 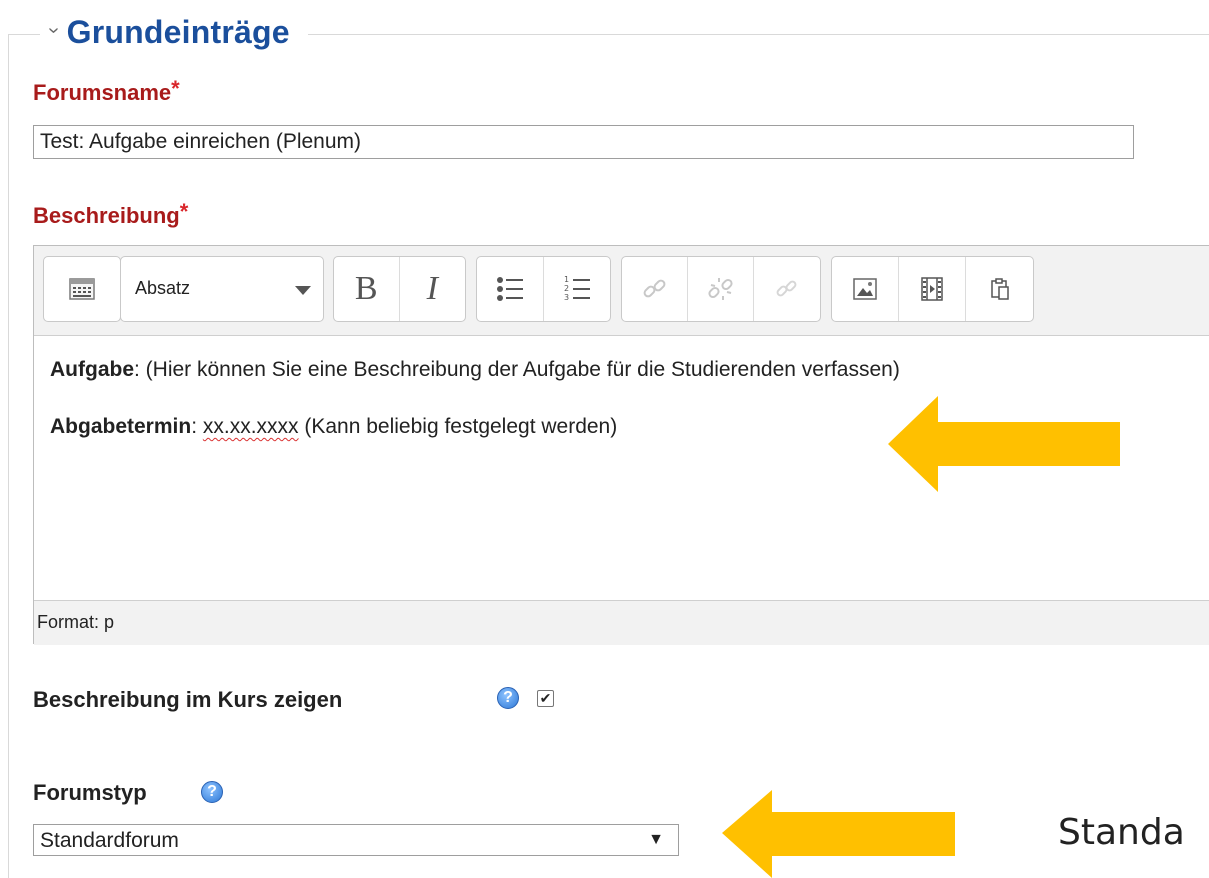 I want to click on forumstyp-label: Forumstyp, so click(x=90, y=792).